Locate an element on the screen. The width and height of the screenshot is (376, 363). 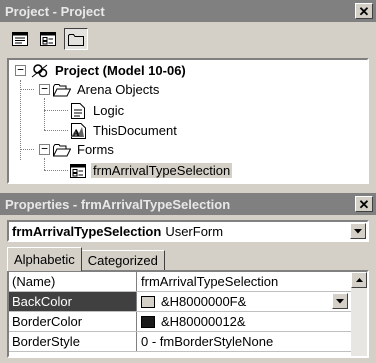
properties-window-titlebar: Properties - frmArrivalTypeSelection ✕ is located at coordinates (188, 204).